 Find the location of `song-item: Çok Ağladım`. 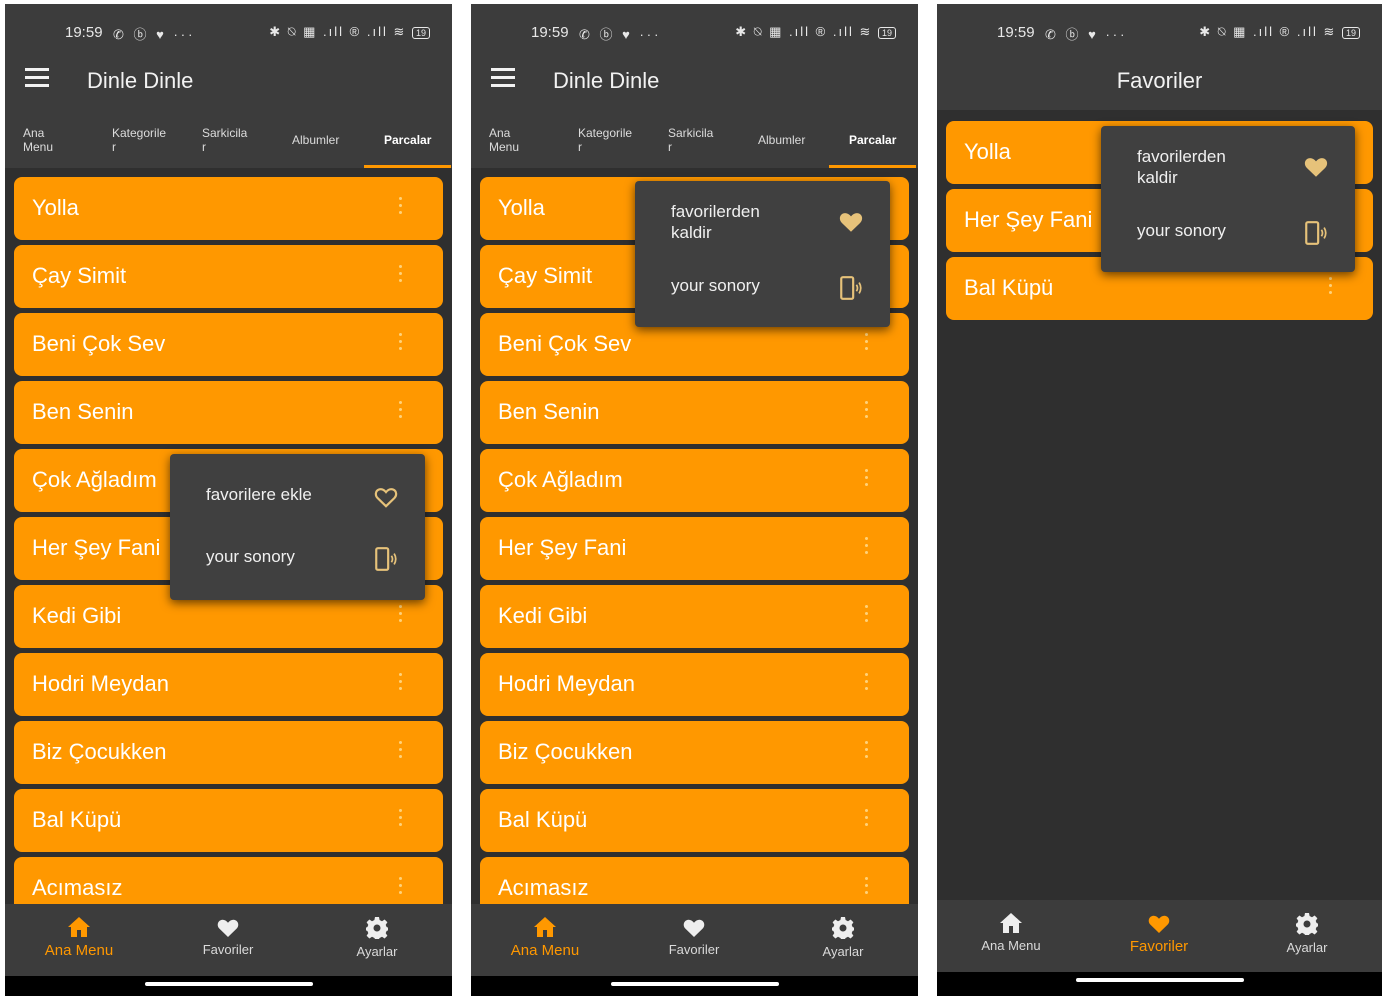

song-item: Çok Ağladım is located at coordinates (694, 480).